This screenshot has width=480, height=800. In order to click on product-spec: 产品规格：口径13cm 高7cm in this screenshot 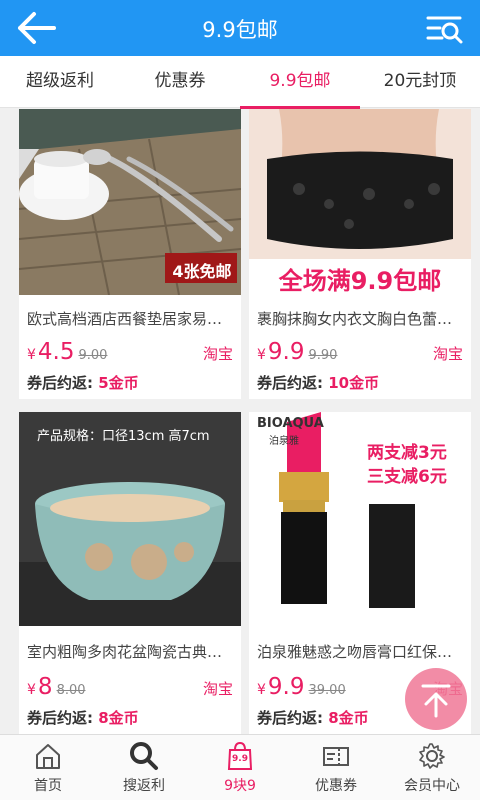, I will do `click(123, 436)`.